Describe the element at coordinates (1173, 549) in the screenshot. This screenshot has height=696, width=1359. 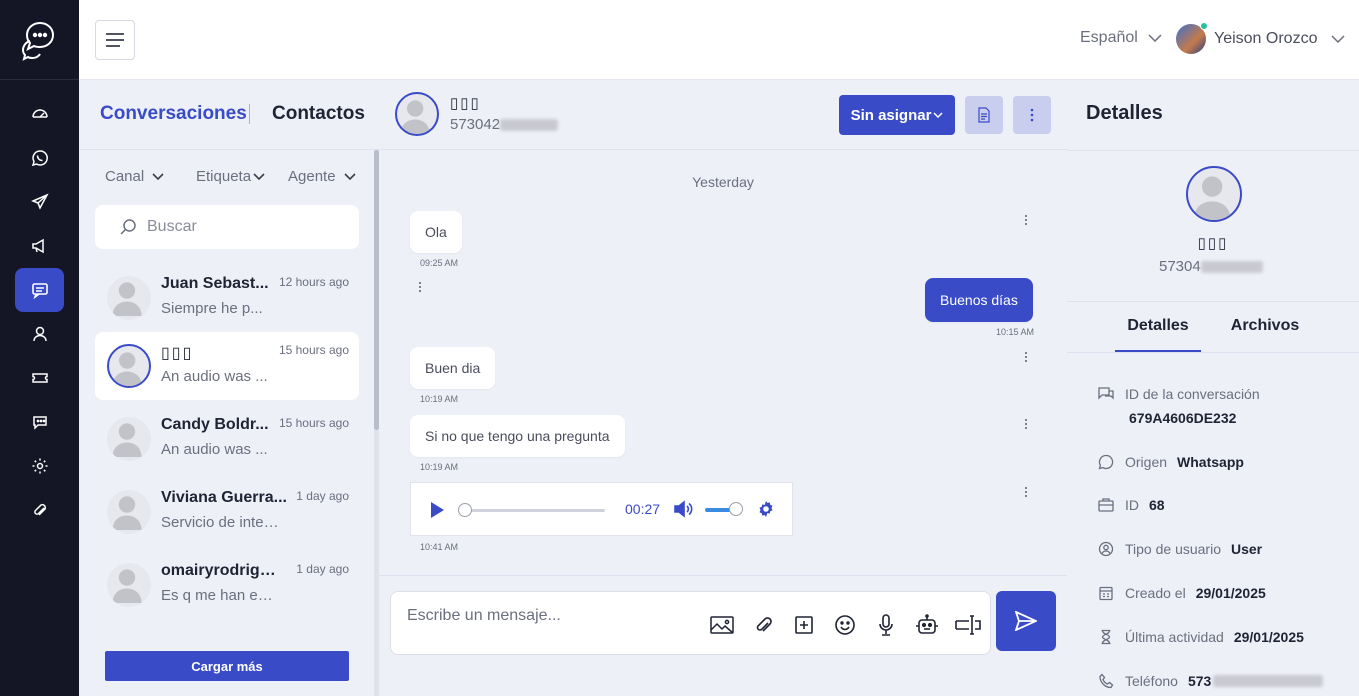
I see `user-type-label: Tipo de usuario` at that location.